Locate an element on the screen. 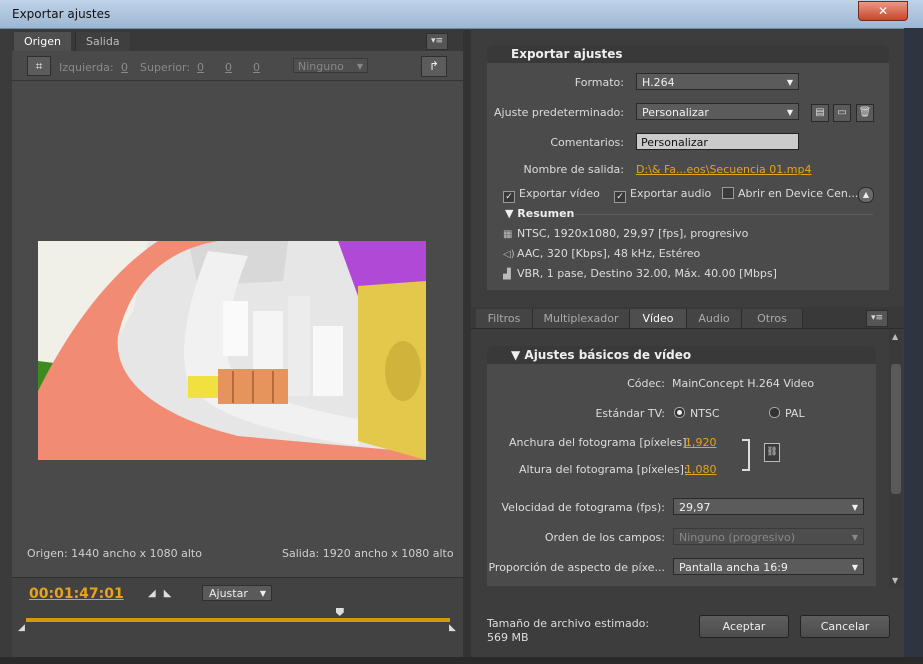 Image resolution: width=923 pixels, height=664 pixels. title-bar: Exportar ajustes ✕ is located at coordinates (461, 14).